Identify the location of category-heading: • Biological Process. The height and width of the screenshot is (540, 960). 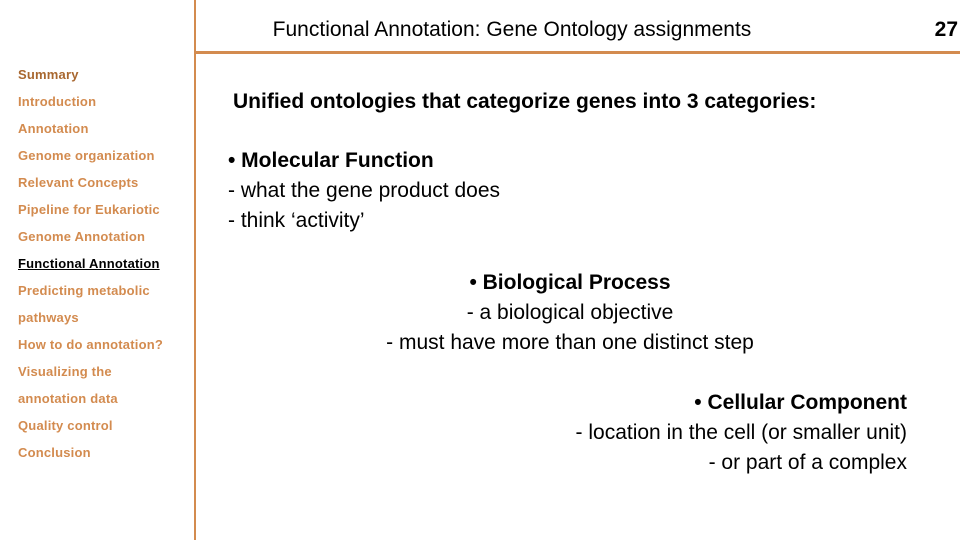
(570, 282).